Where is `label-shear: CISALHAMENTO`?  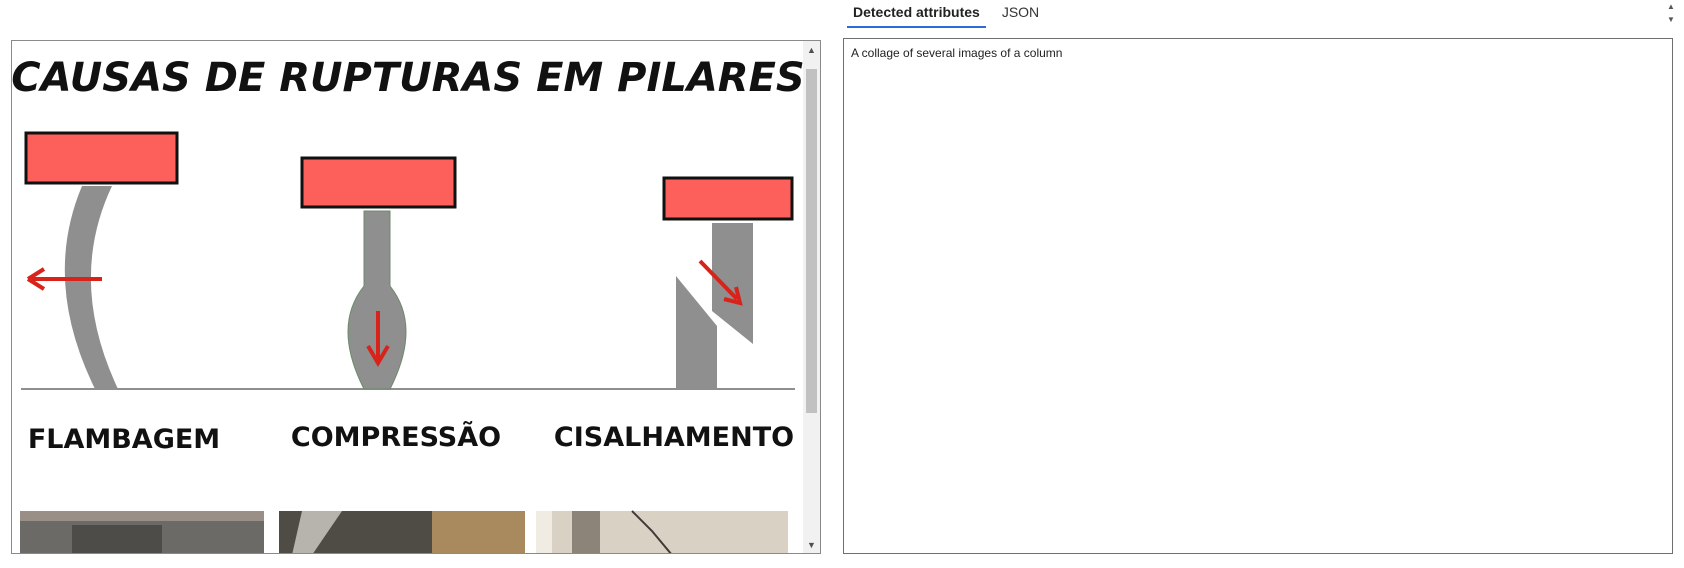
label-shear: CISALHAMENTO is located at coordinates (674, 437).